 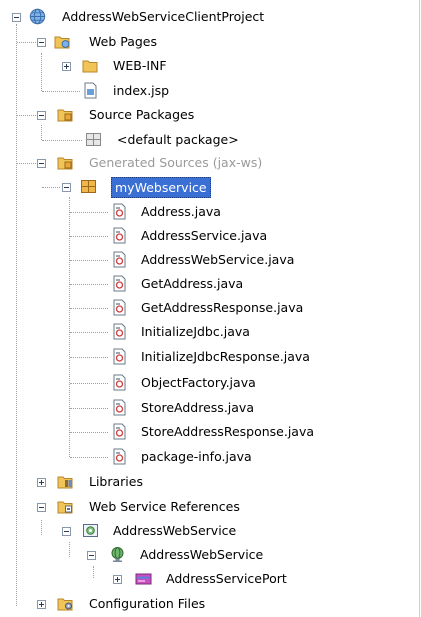 I want to click on tree-row-source-packages: Source Packages, so click(x=210, y=115).